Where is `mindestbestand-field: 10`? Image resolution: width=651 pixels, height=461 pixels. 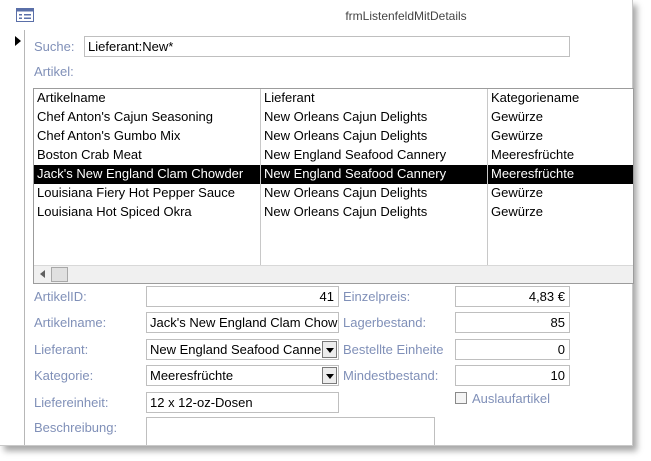 mindestbestand-field: 10 is located at coordinates (512, 375).